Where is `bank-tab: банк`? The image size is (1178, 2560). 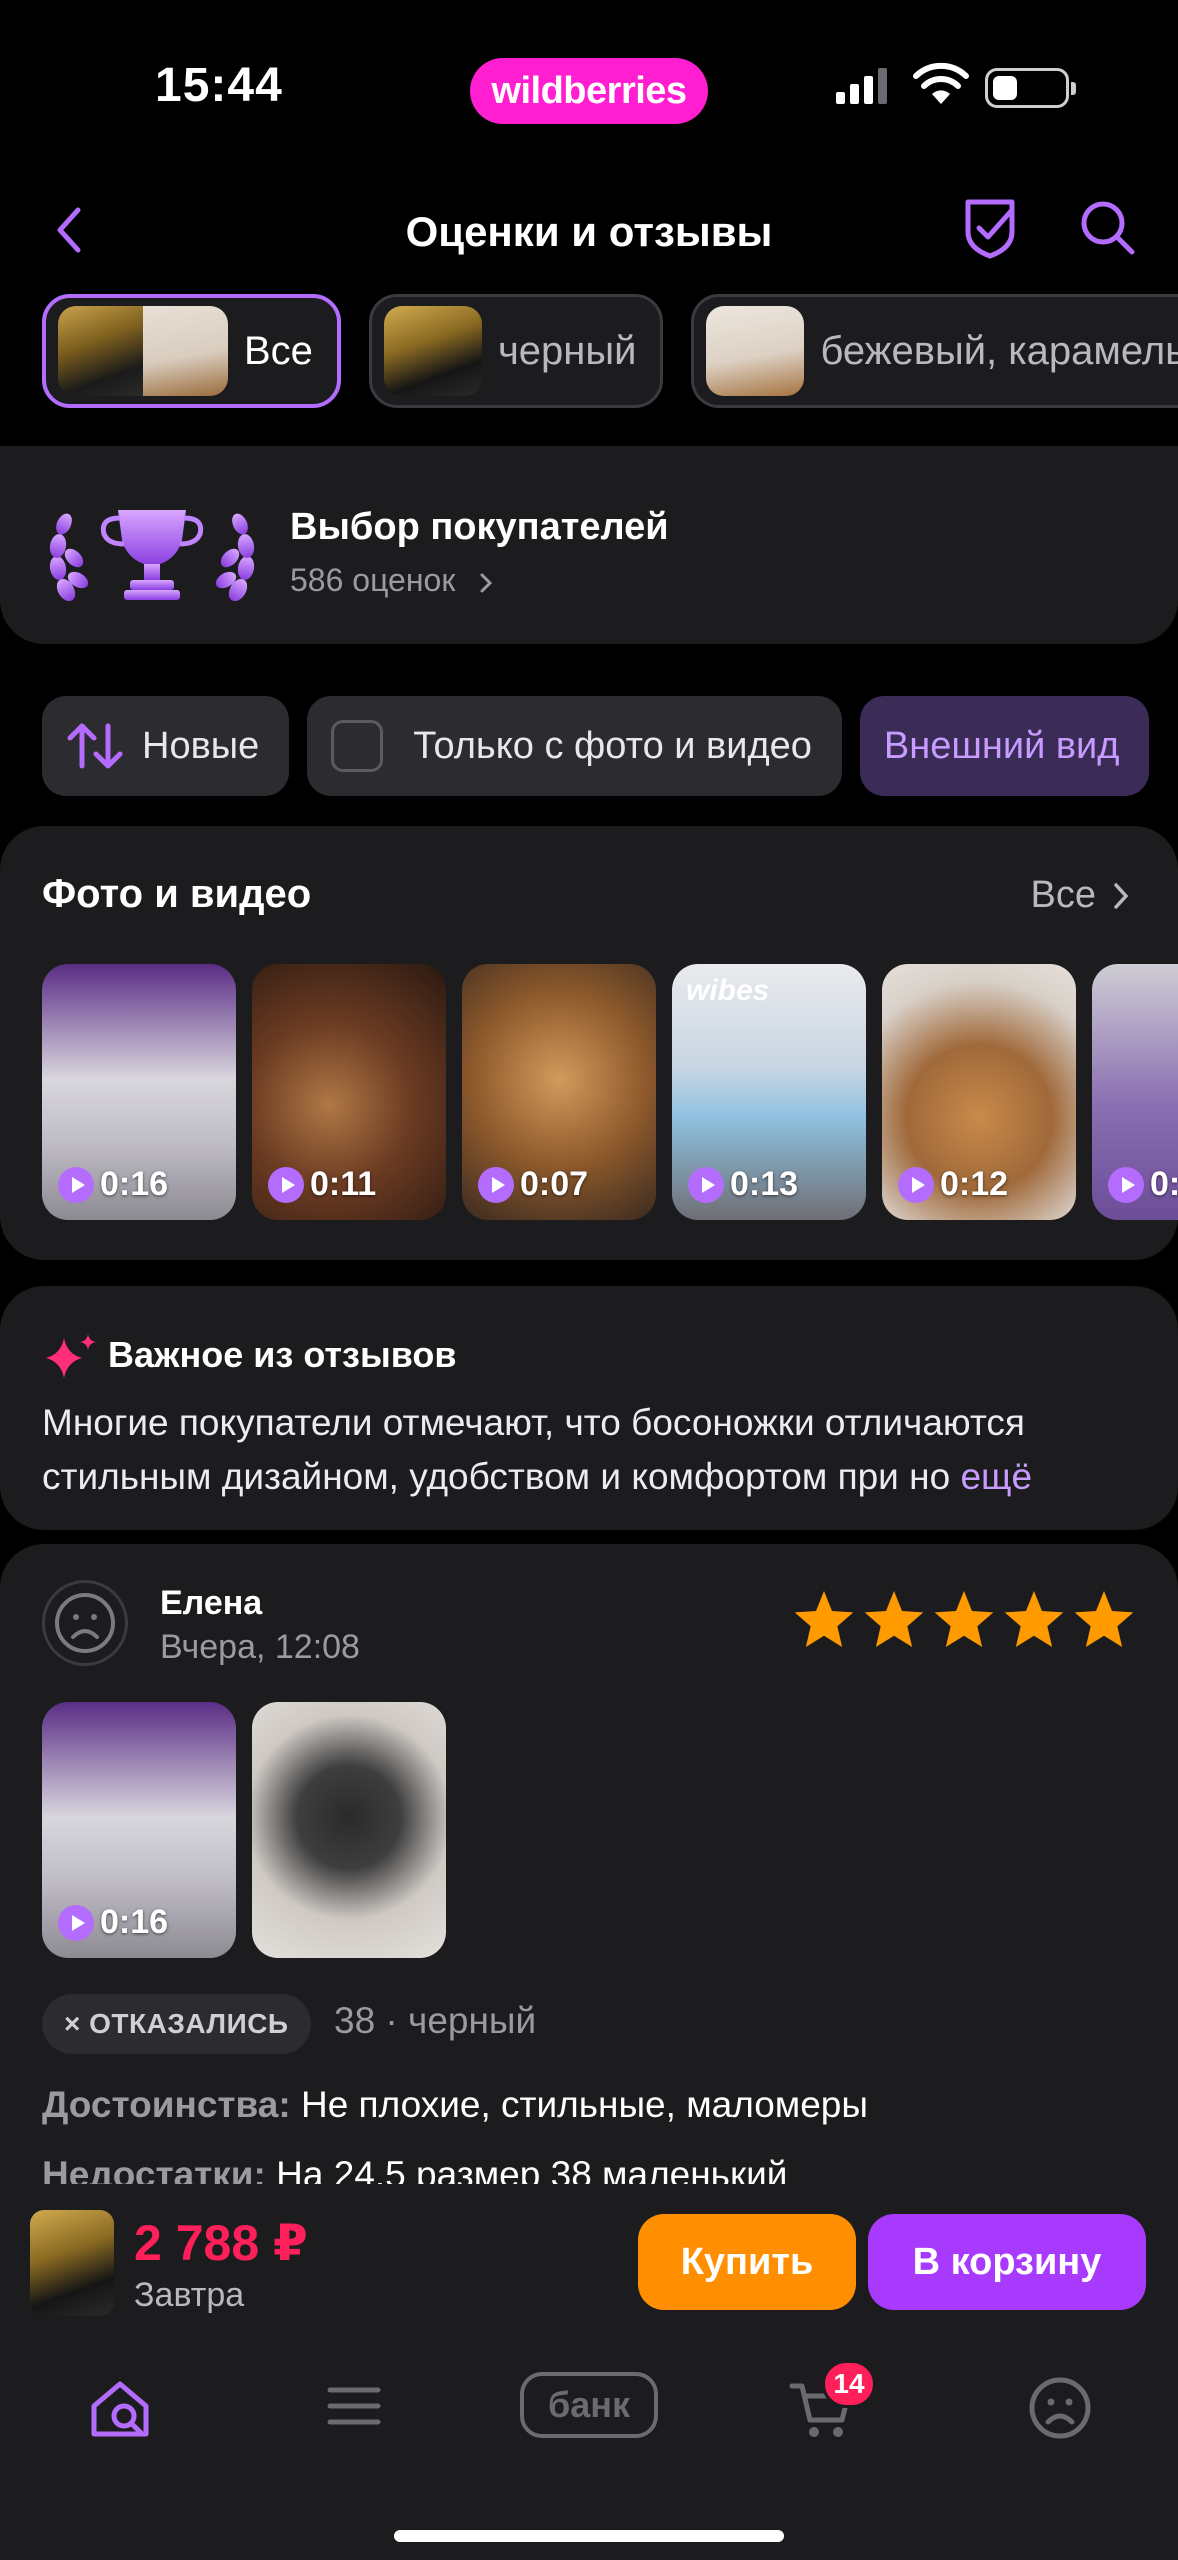 bank-tab: банк is located at coordinates (589, 2405).